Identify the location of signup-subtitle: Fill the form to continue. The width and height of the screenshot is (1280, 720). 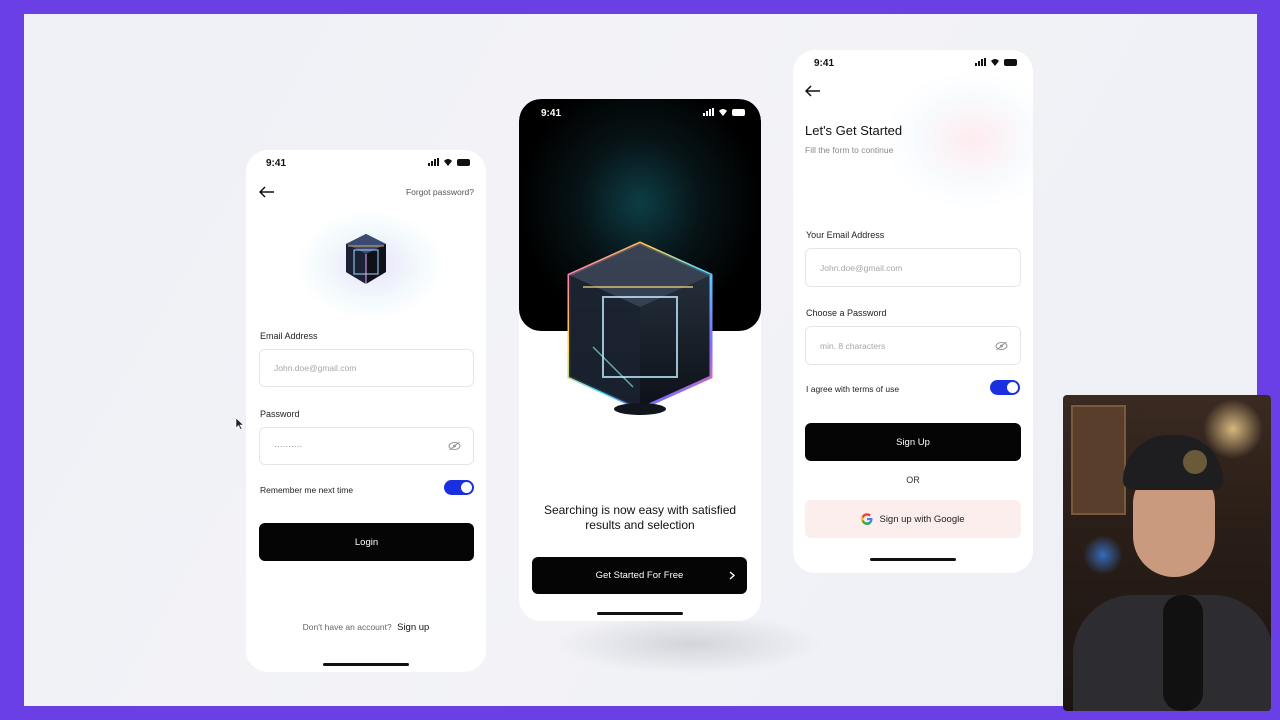
(849, 150).